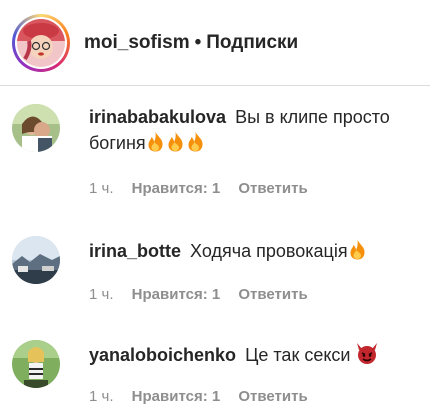 The height and width of the screenshot is (419, 430). Describe the element at coordinates (135, 251) in the screenshot. I see `comment-username: irina_botte` at that location.